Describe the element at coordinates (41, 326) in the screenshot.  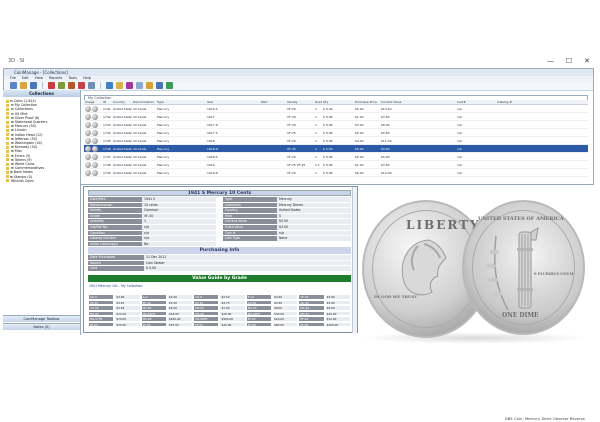
I see `notes-button: Notes (0)` at that location.